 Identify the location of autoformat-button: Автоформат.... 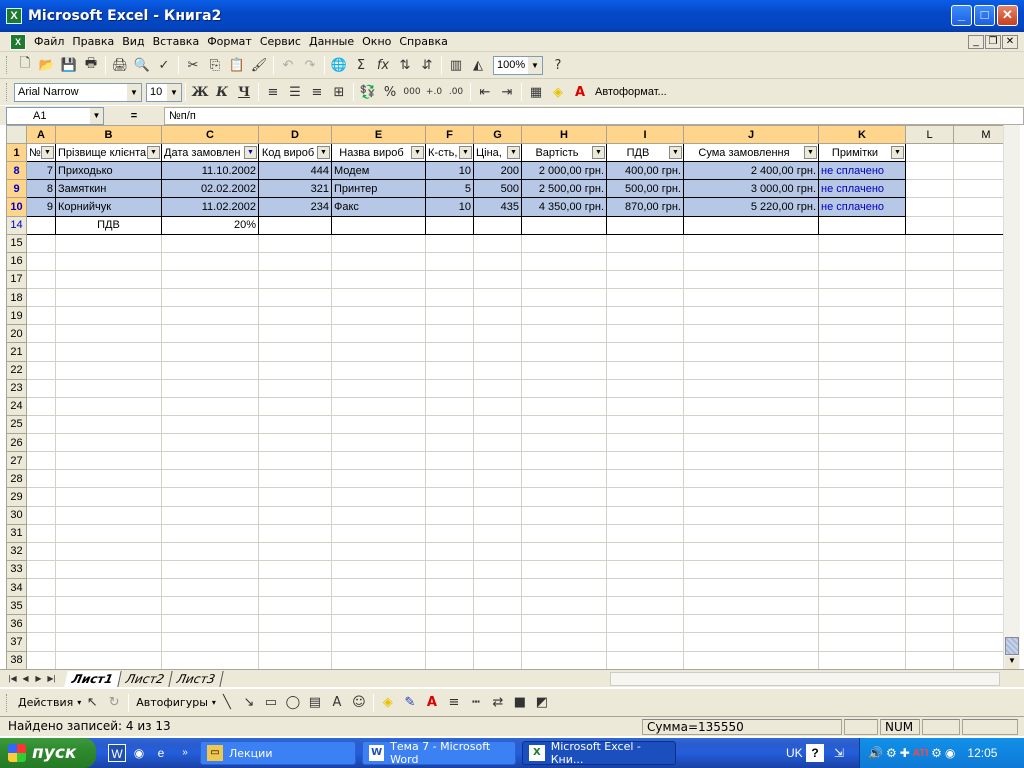
(631, 92).